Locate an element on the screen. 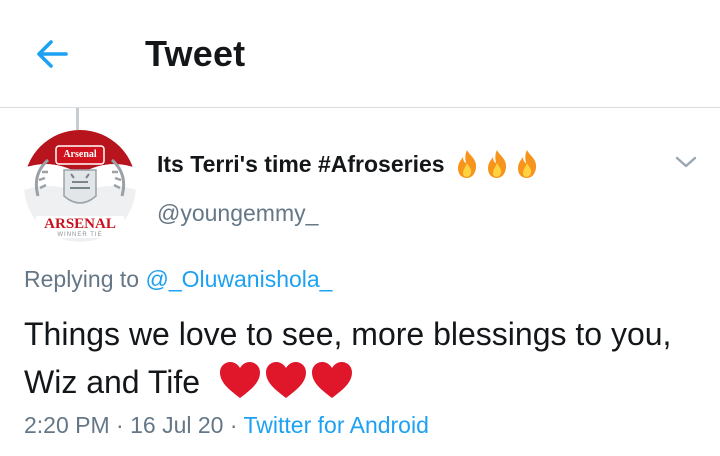 The image size is (720, 456). avatar-badge-text: Arsenal is located at coordinates (80, 154).